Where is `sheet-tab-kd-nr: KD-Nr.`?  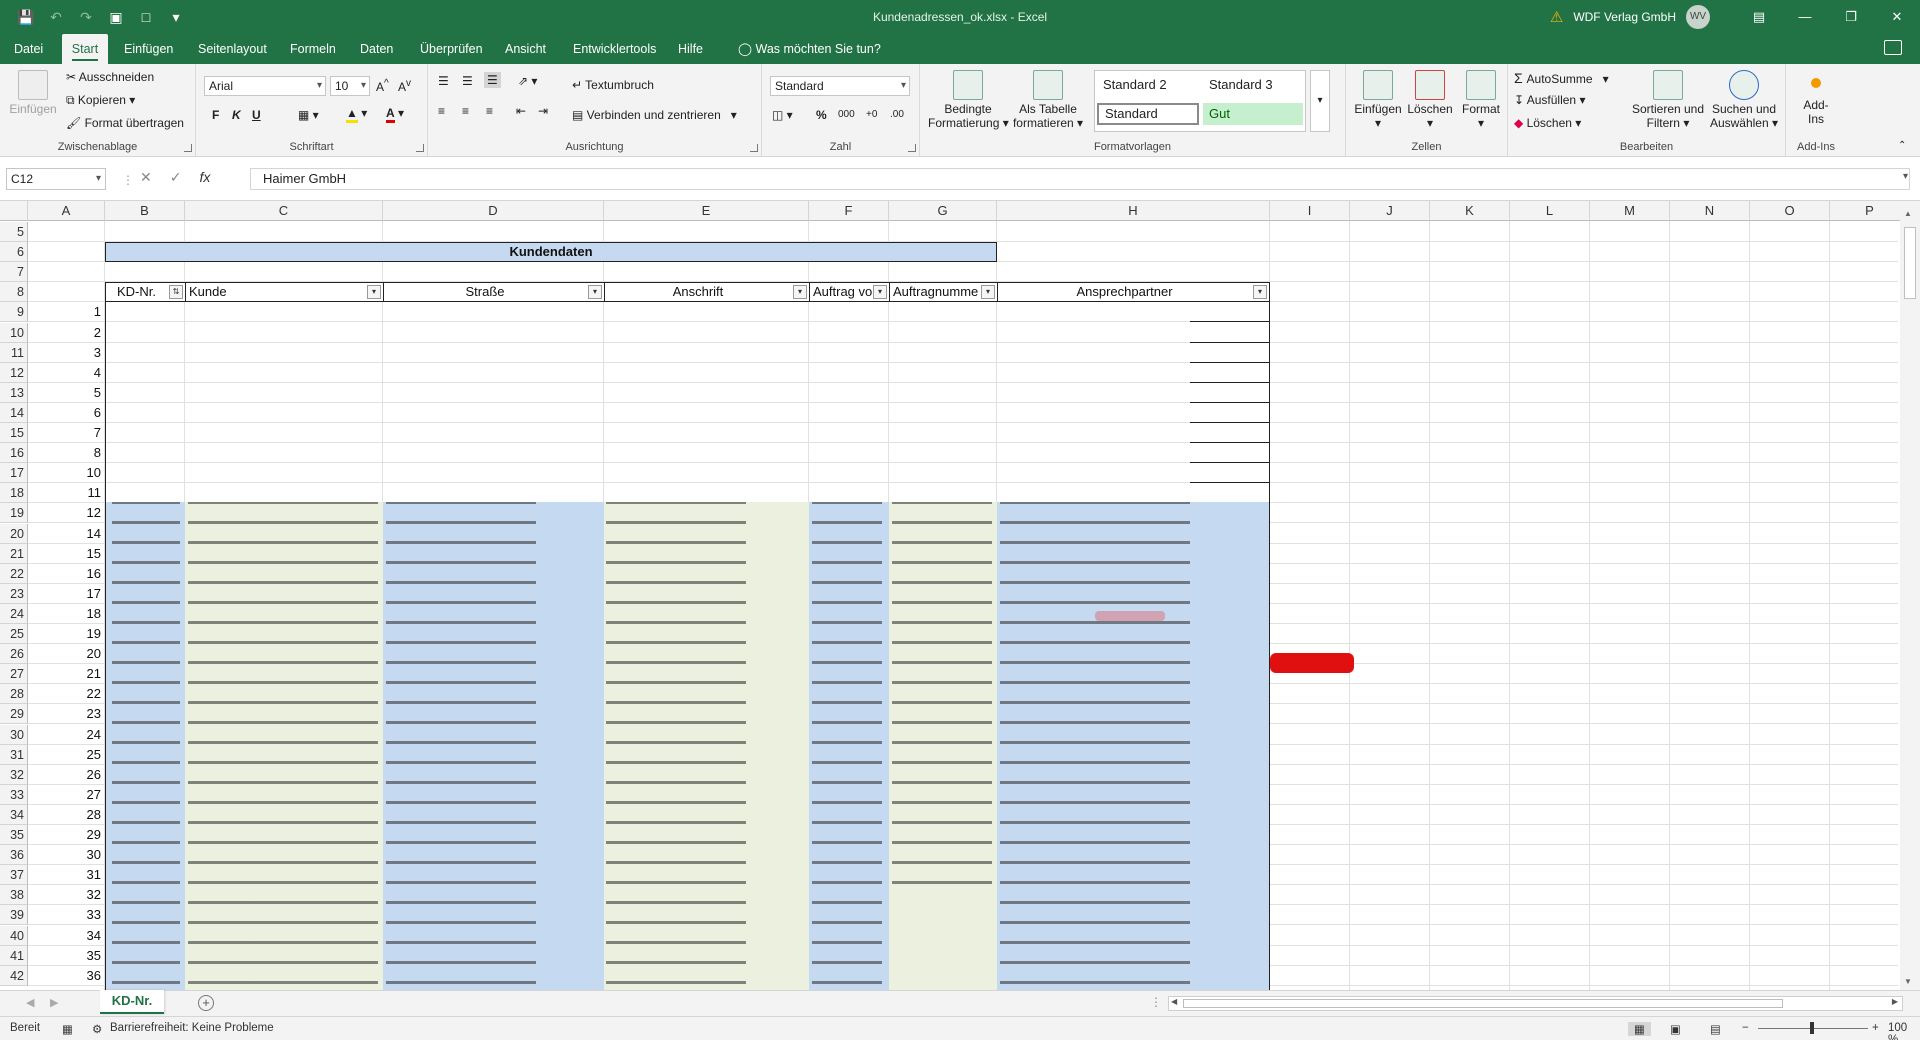
sheet-tab-kd-nr: KD-Nr. is located at coordinates (132, 1002).